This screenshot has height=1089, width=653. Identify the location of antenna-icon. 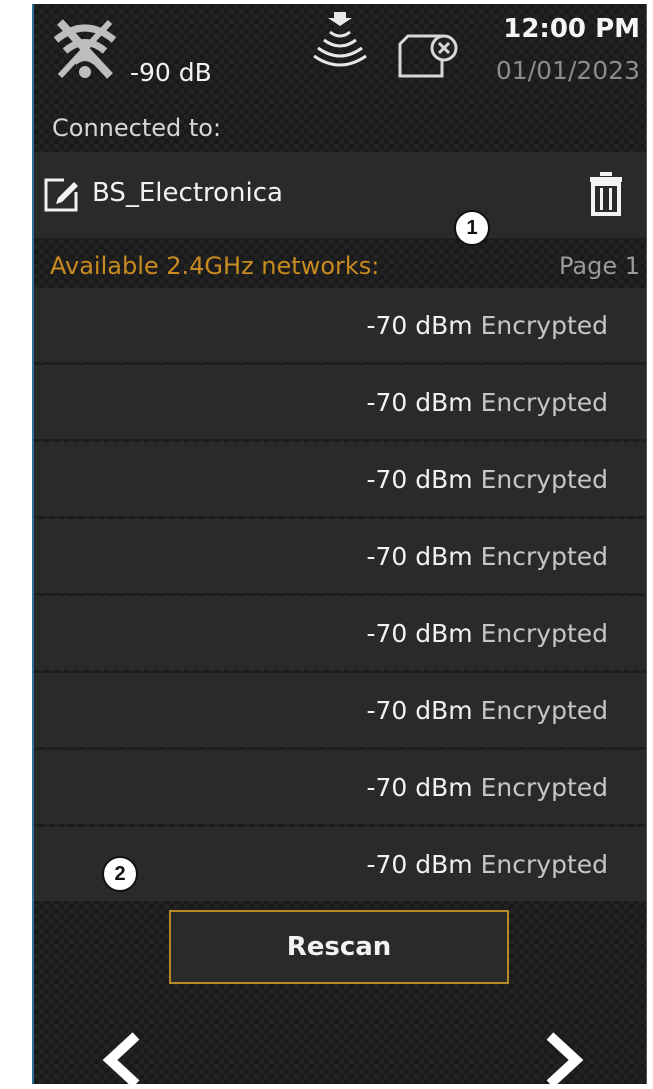
(340, 41).